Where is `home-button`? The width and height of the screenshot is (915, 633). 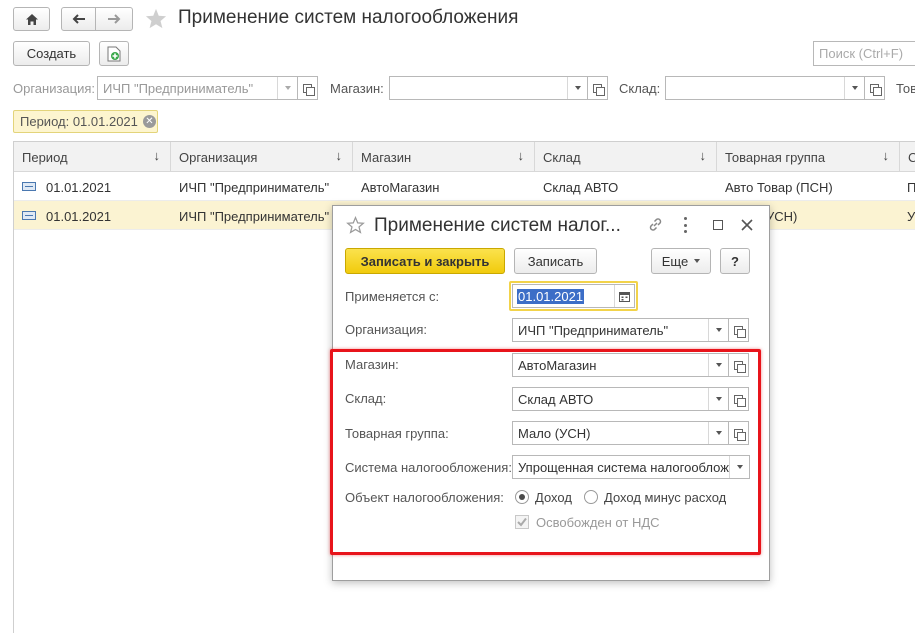 home-button is located at coordinates (31, 19).